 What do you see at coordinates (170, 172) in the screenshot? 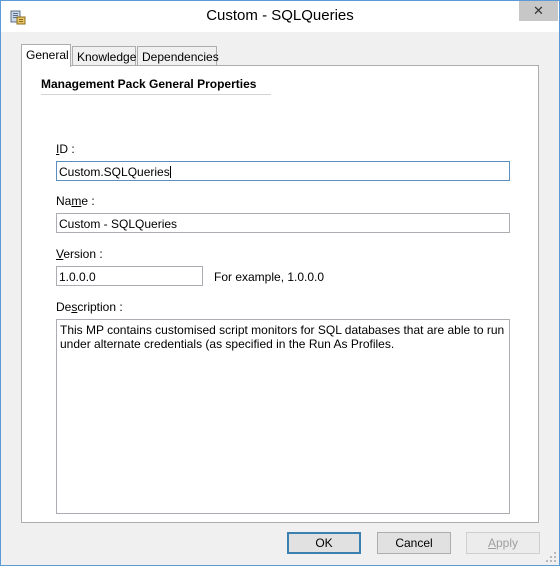
I see `text-caret` at bounding box center [170, 172].